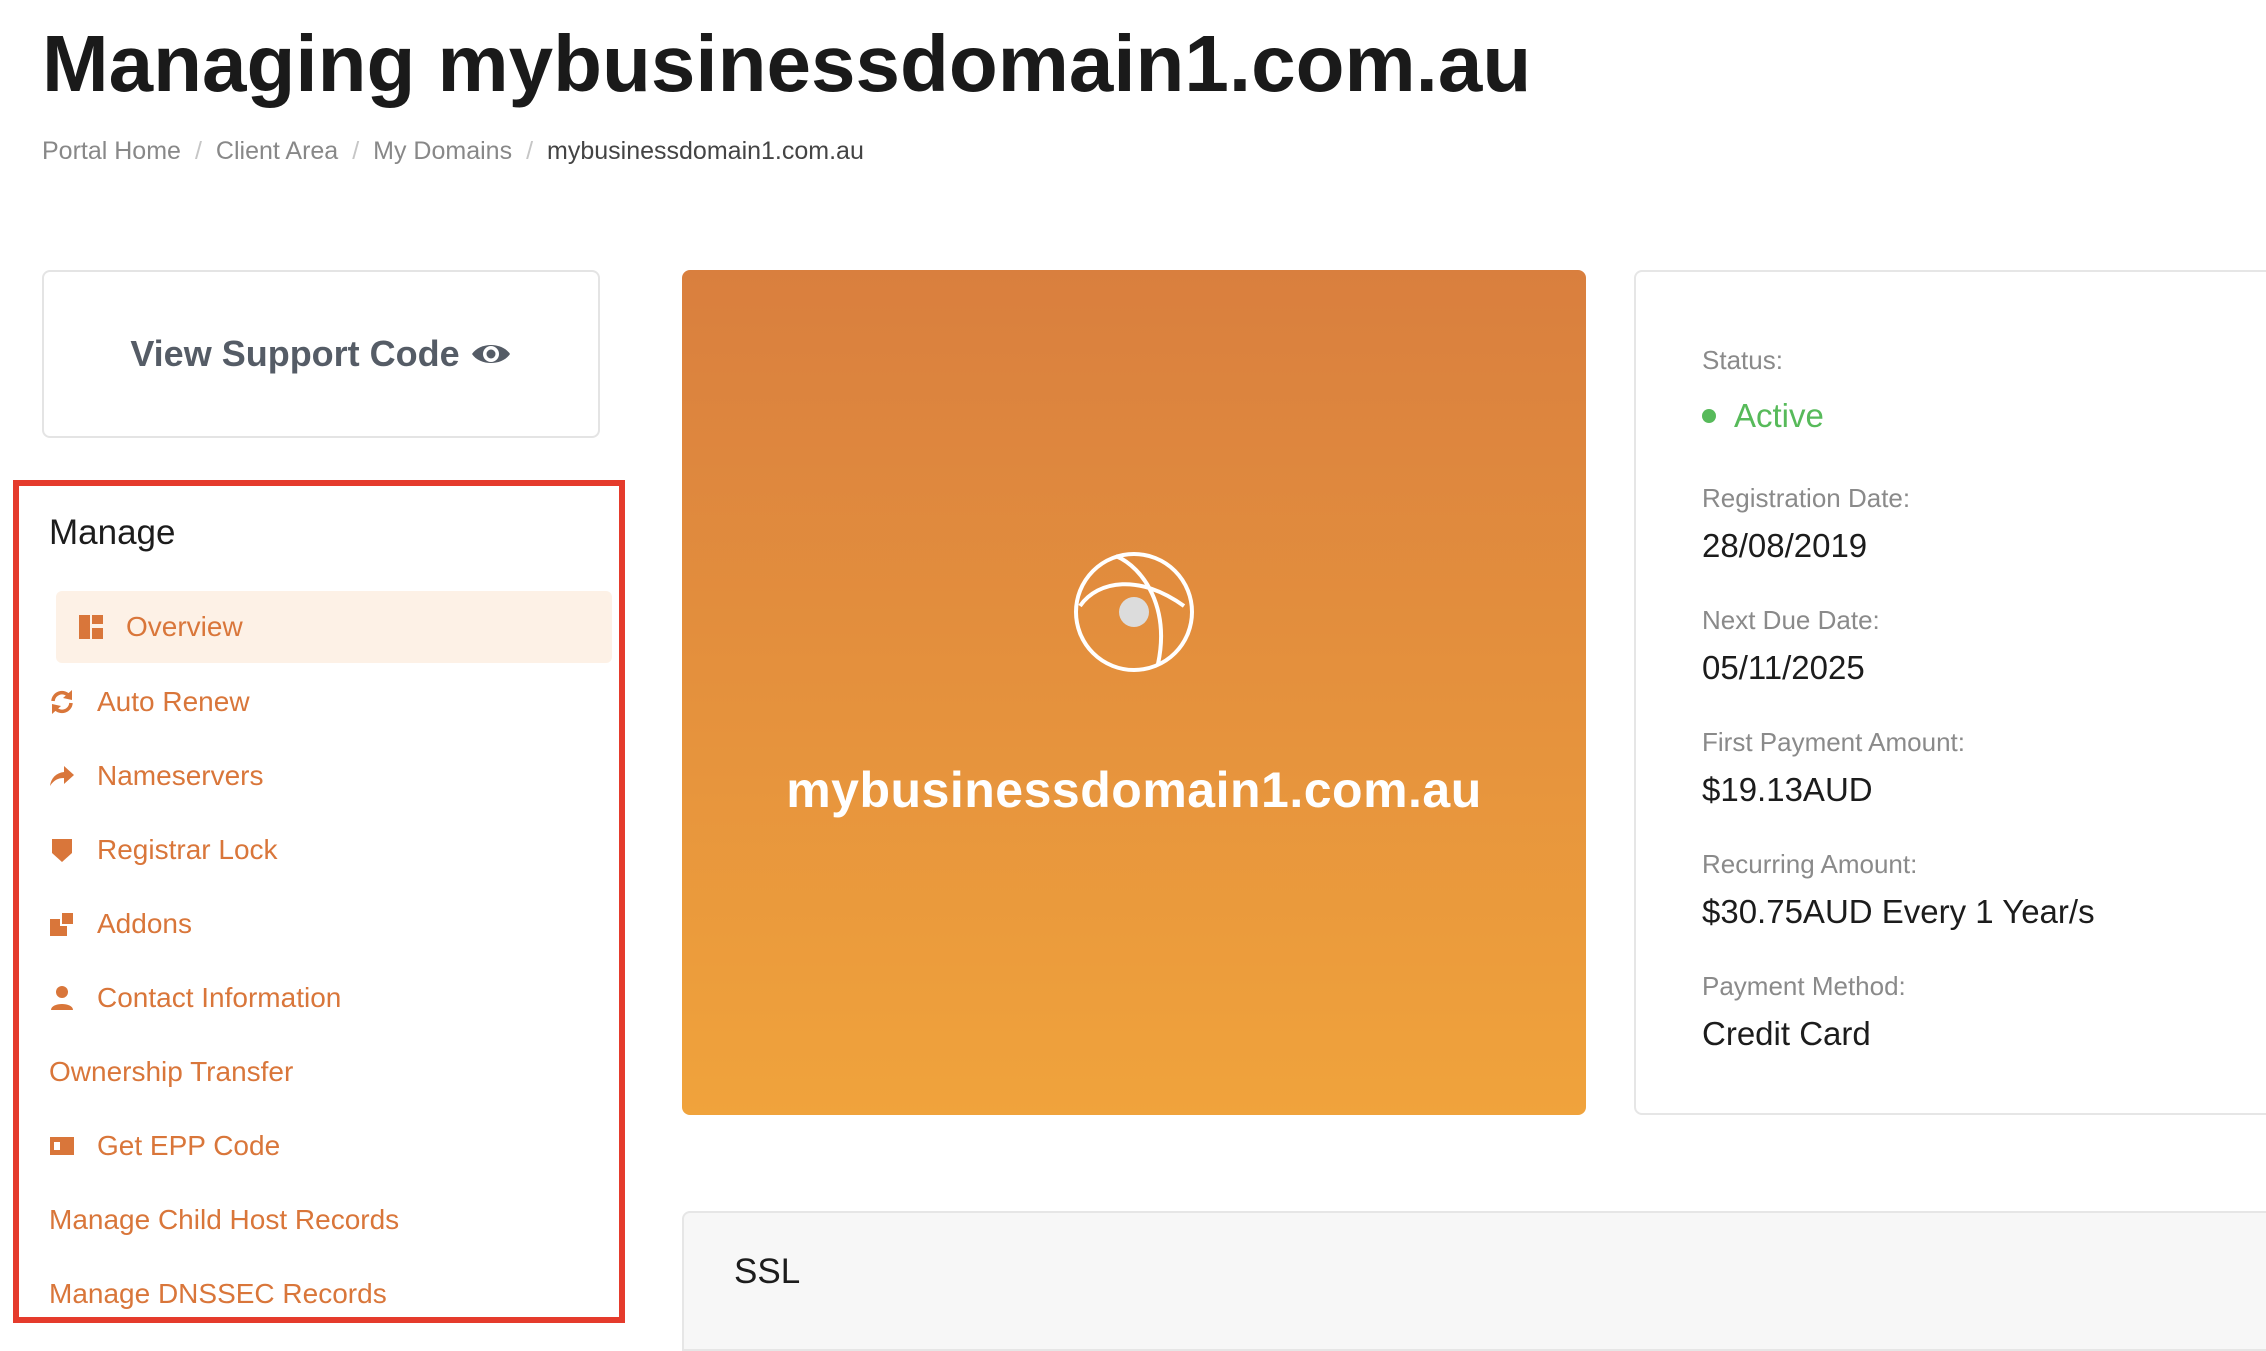 Image resolution: width=2266 pixels, height=1351 pixels. I want to click on breadcrumb-current: mybusinessdomain1.com.au, so click(705, 151).